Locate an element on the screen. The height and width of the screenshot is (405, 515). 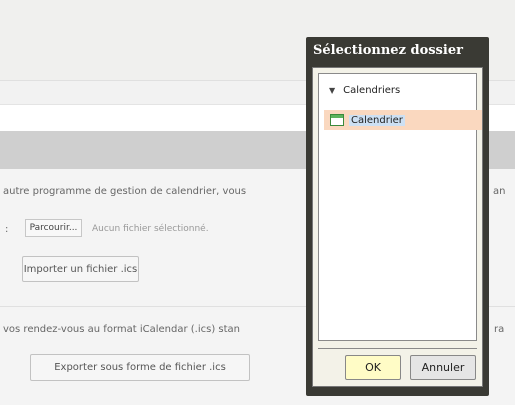
dialog-divider is located at coordinates (397, 348).